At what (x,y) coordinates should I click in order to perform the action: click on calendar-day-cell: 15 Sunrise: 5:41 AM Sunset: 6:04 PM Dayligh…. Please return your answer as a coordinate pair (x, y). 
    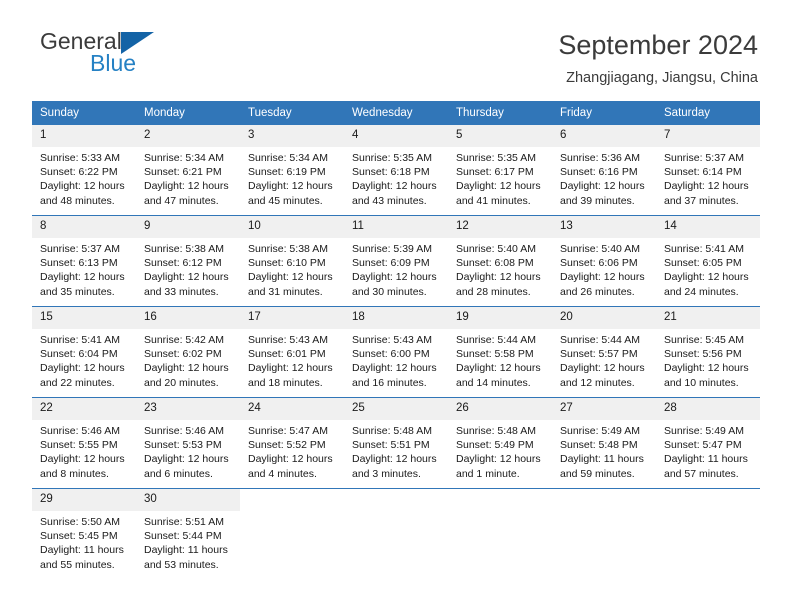
    Looking at the image, I should click on (84, 349).